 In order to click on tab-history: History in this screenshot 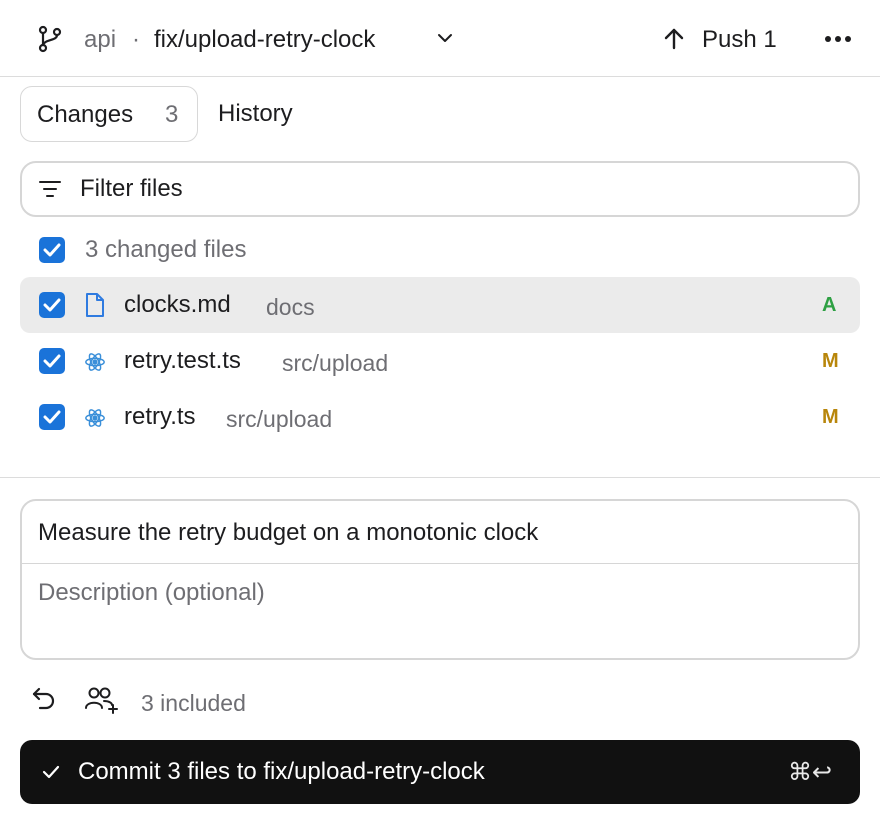, I will do `click(255, 114)`.